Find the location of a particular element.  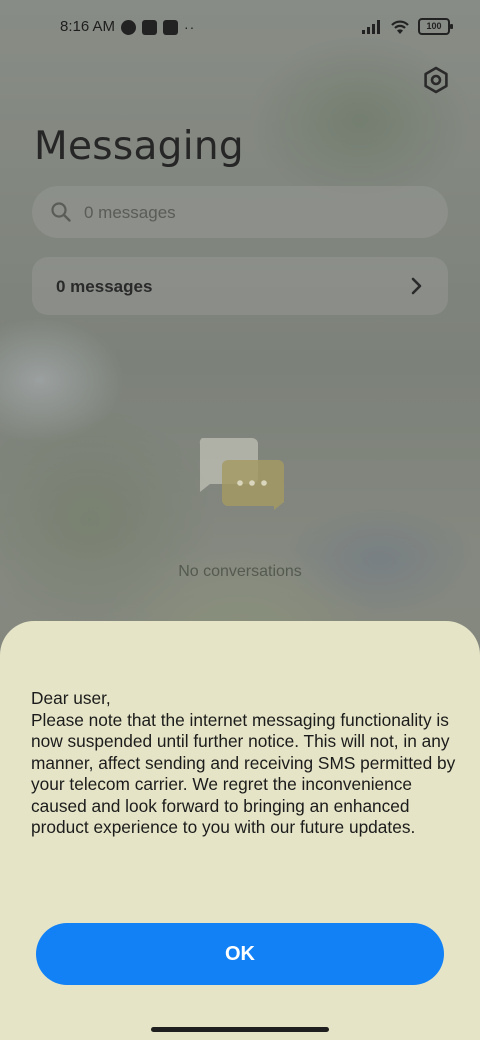

ok-button: OK is located at coordinates (240, 954).